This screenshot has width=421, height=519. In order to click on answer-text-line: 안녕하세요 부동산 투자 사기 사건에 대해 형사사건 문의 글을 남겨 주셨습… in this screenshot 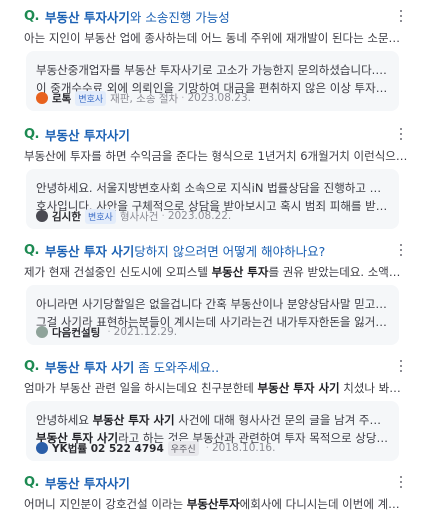, I will do `click(212, 420)`.